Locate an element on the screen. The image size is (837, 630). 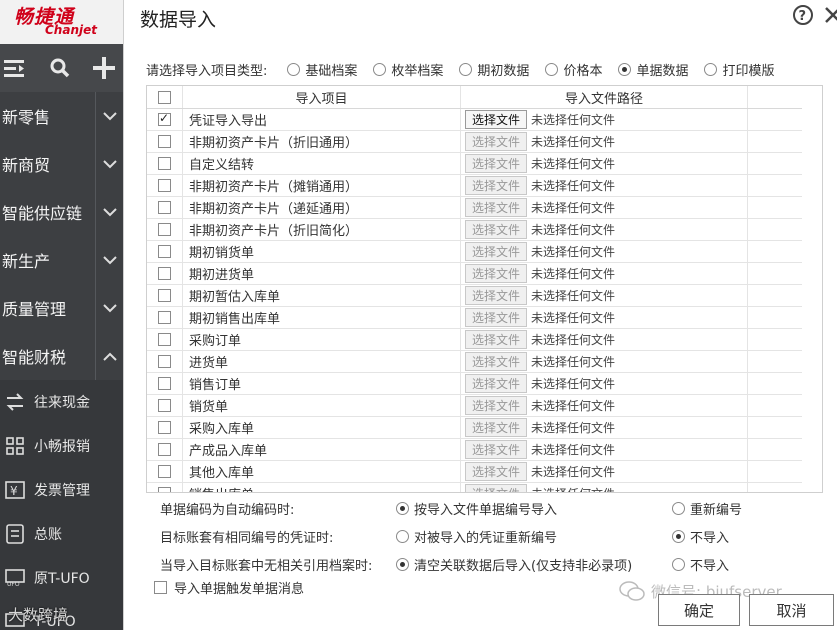
sidebar-subitem-old-tufo: UFO 原T-UFO is located at coordinates (61, 578).